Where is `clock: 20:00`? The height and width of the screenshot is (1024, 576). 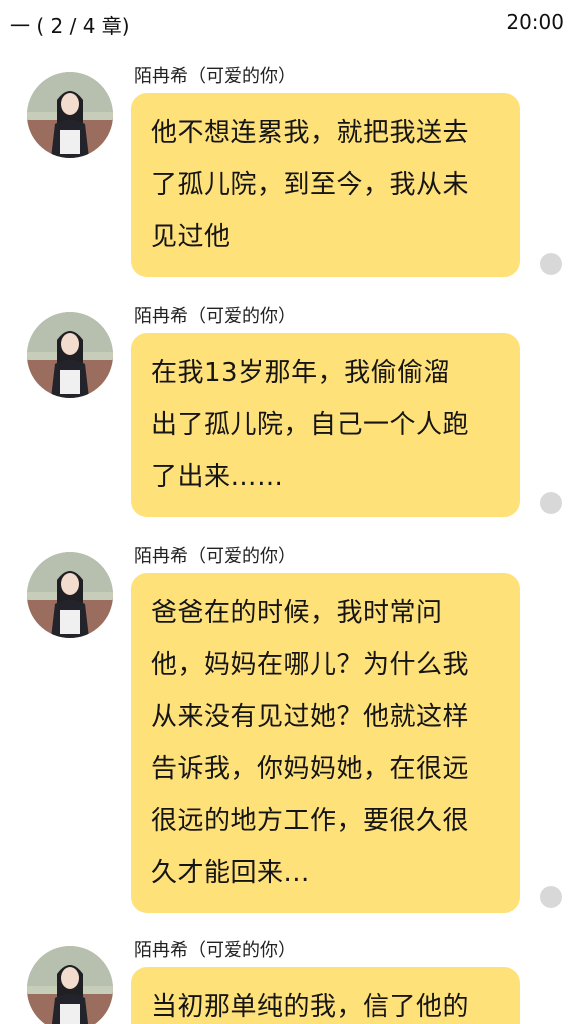
clock: 20:00 is located at coordinates (535, 22).